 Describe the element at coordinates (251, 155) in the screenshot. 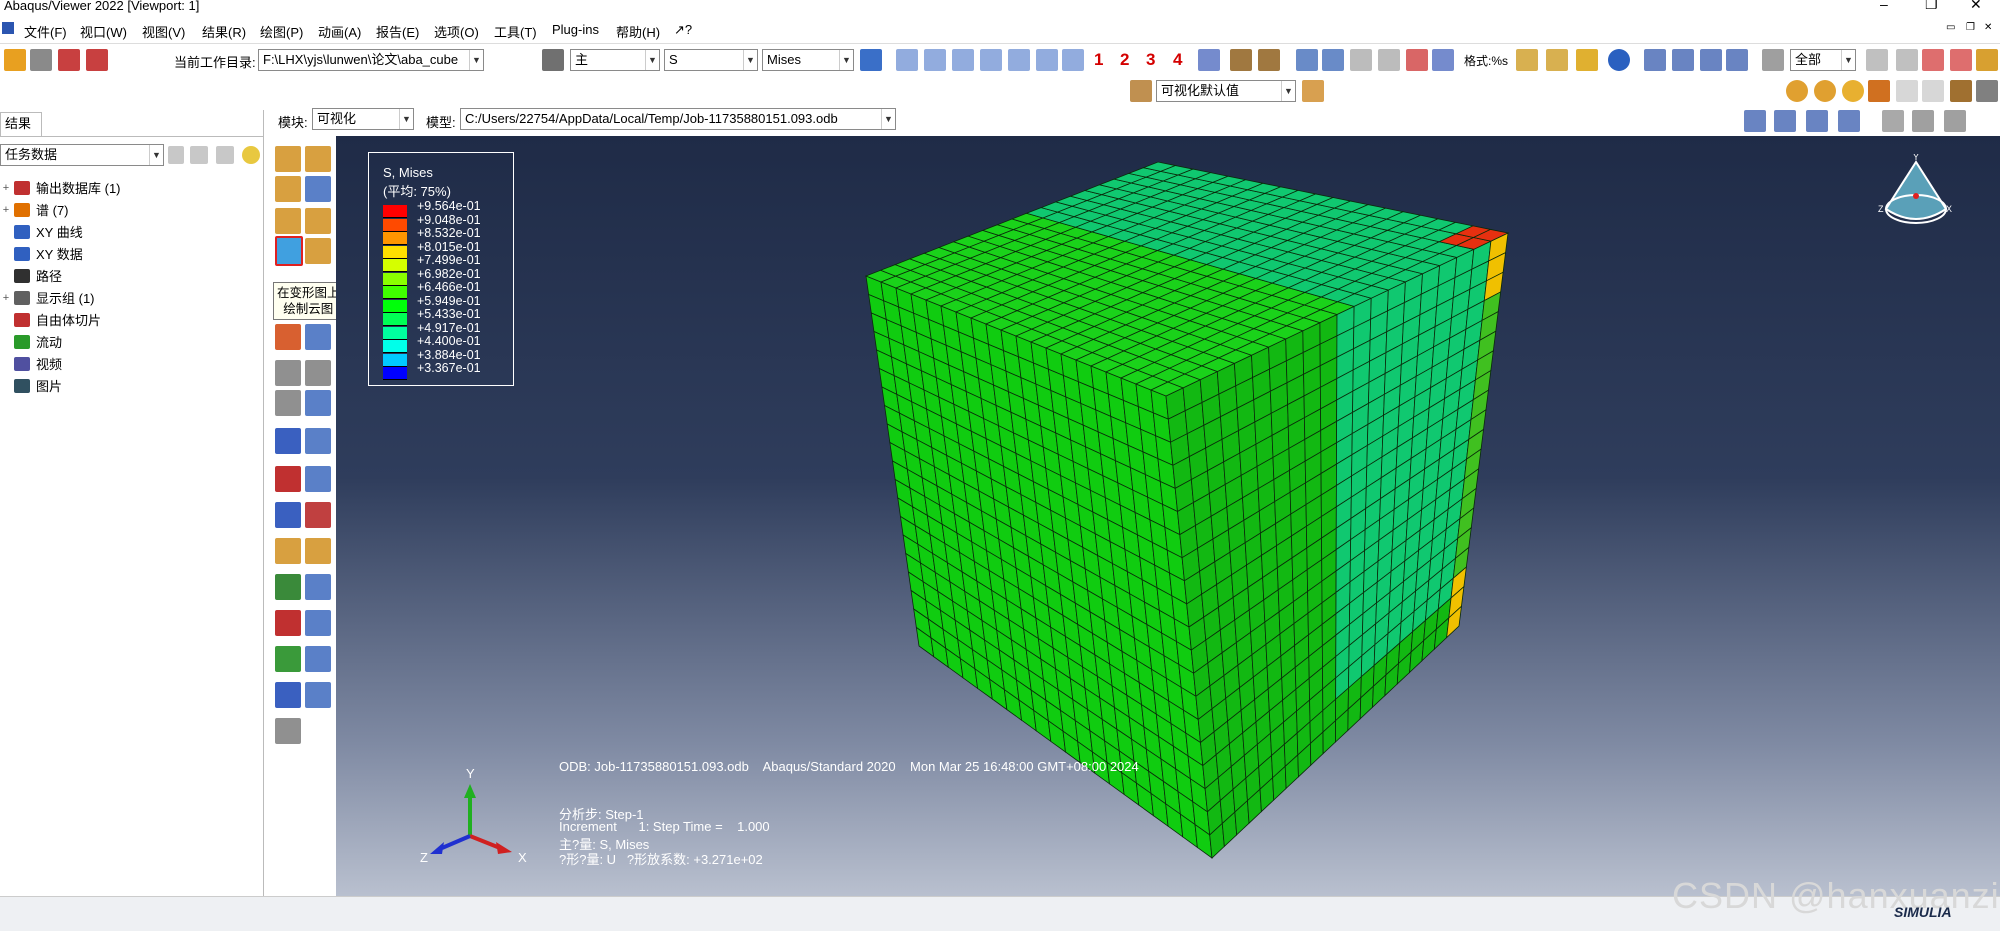

I see `lightbulb-icon` at that location.